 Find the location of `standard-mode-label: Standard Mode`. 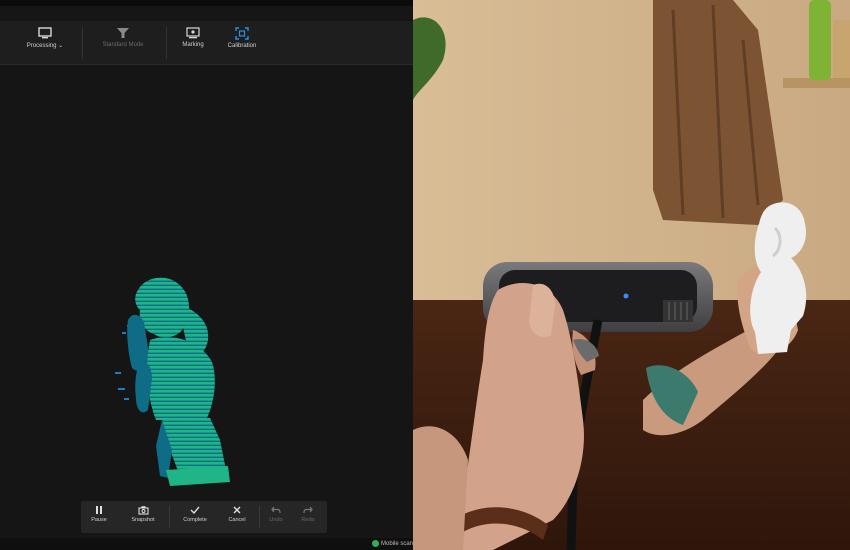

standard-mode-label: Standard Mode is located at coordinates (123, 45).